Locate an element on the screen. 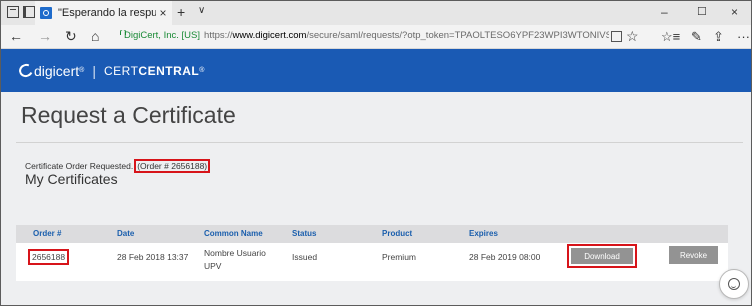 This screenshot has height=306, width=752. download-button: Download is located at coordinates (602, 256).